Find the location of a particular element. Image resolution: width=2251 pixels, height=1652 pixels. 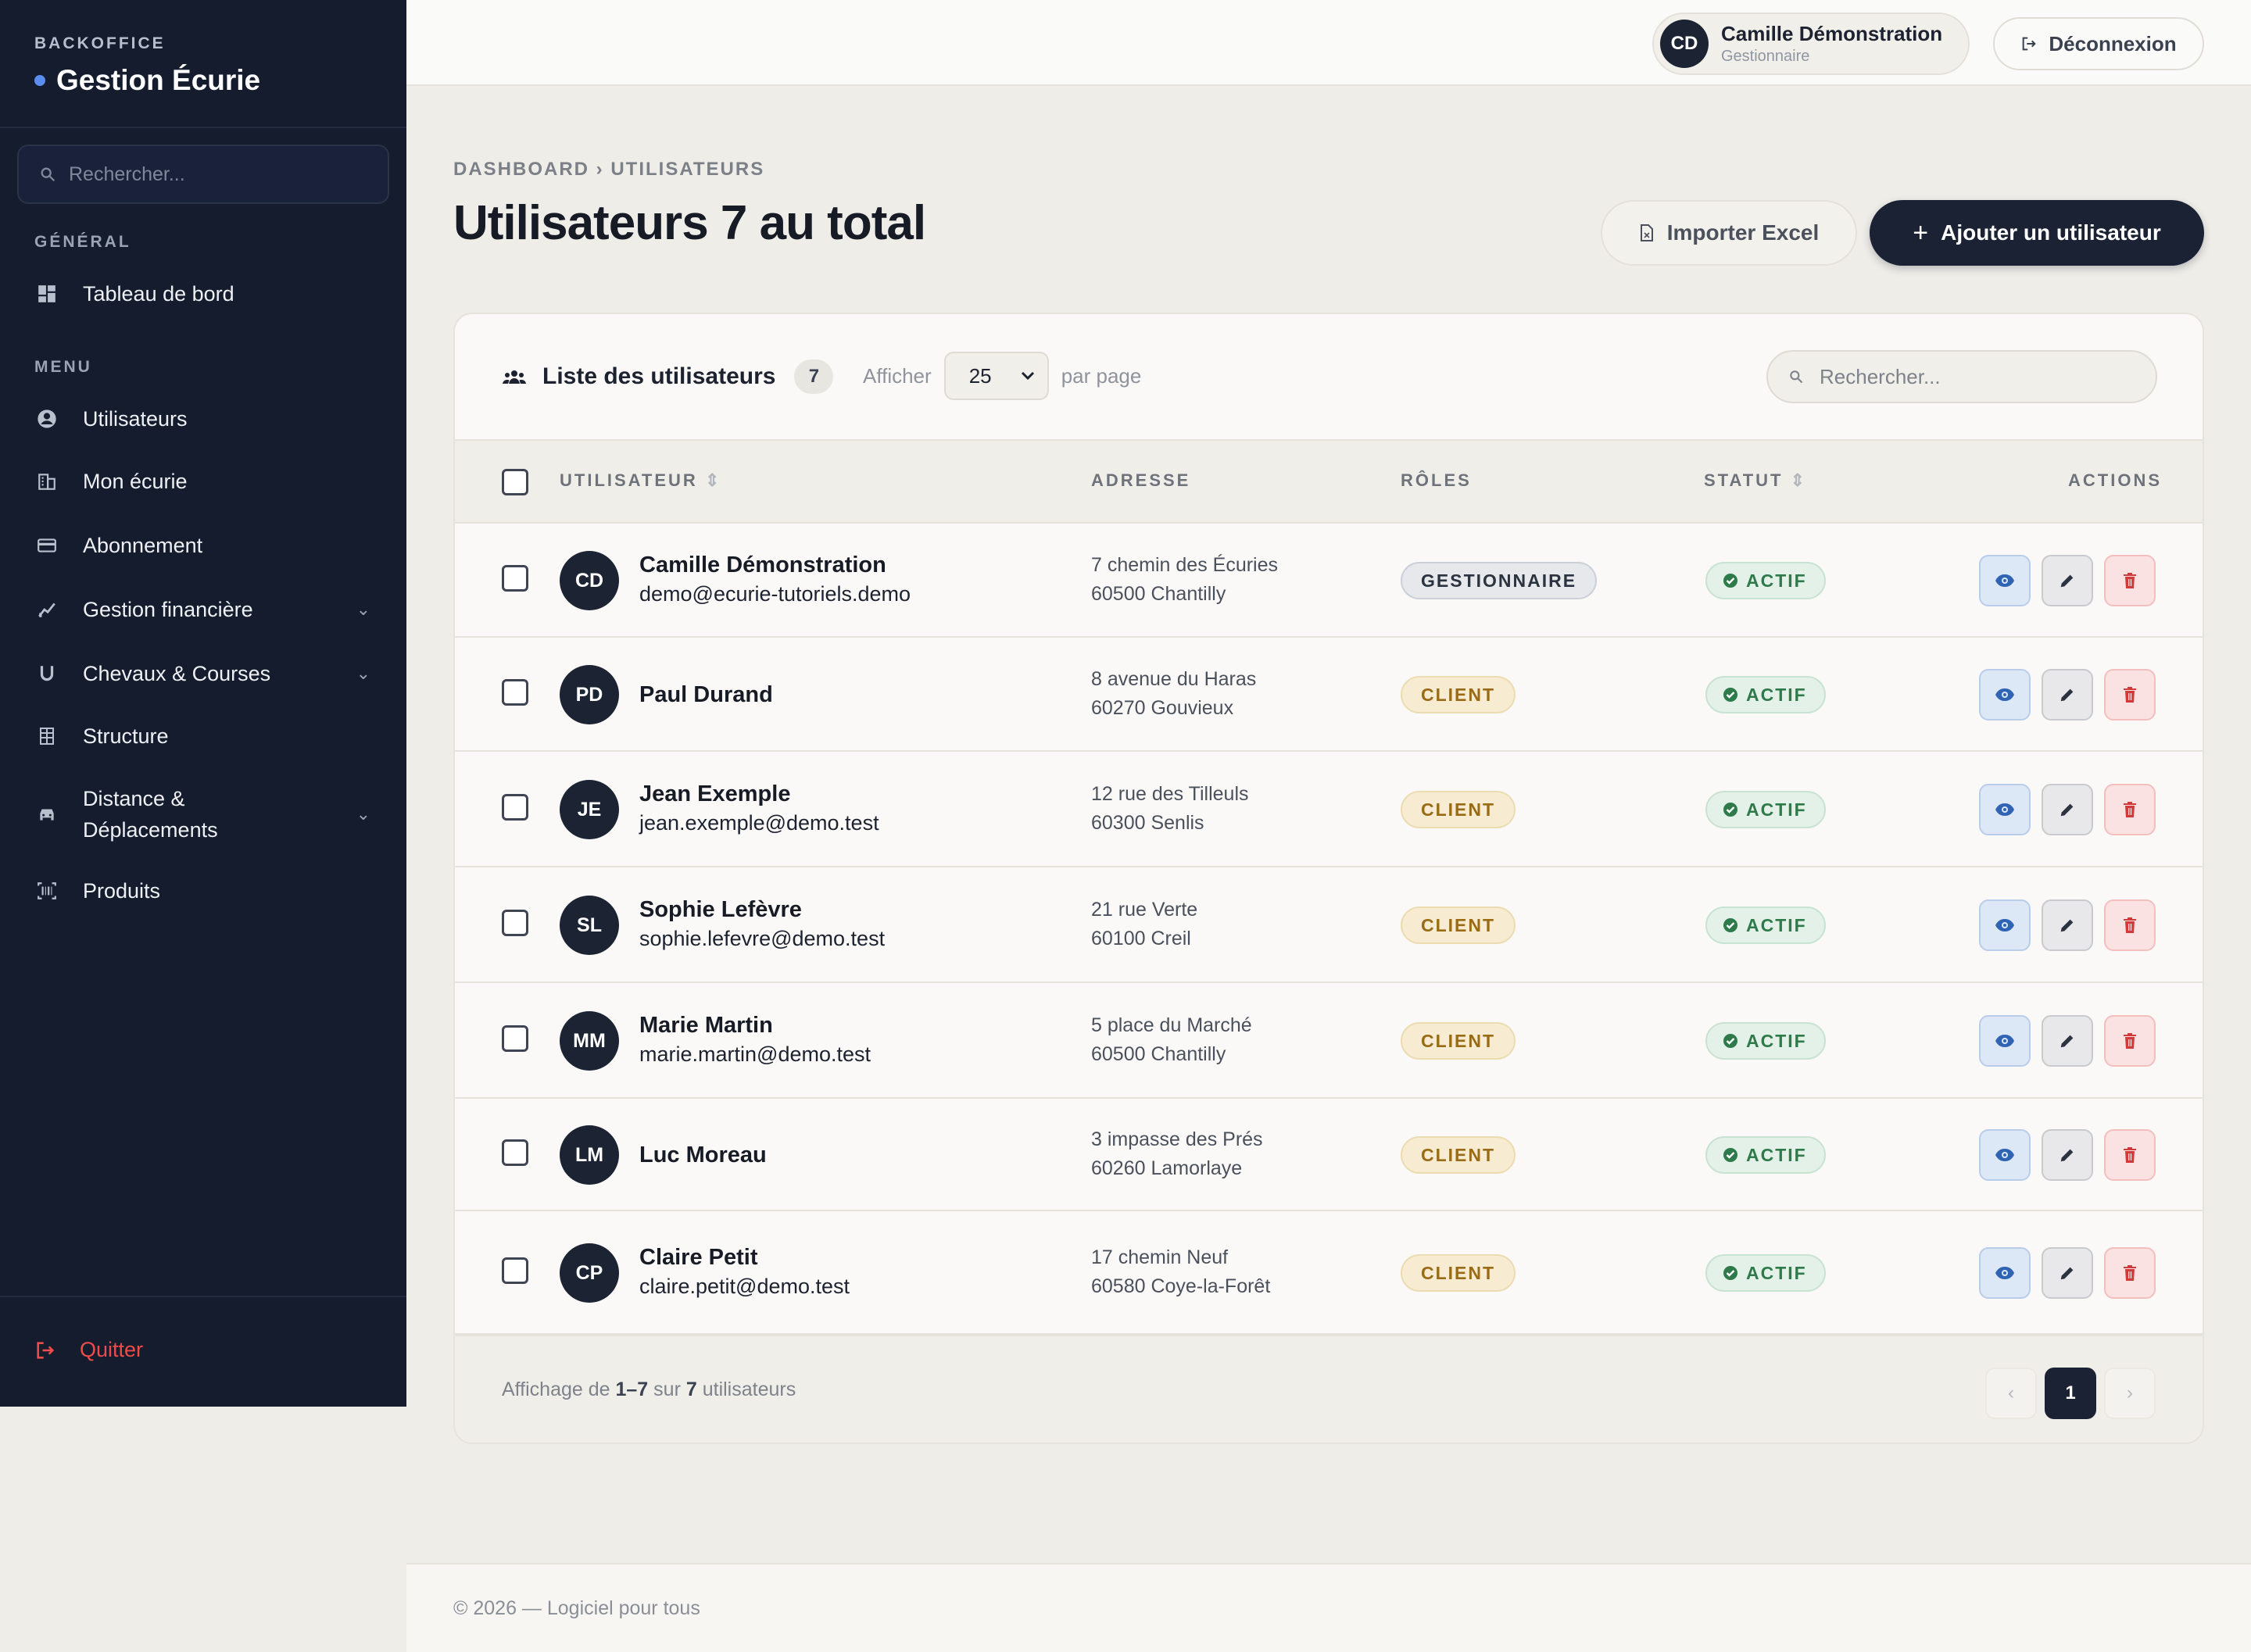

user-name: Luc Moreau is located at coordinates (703, 1155).